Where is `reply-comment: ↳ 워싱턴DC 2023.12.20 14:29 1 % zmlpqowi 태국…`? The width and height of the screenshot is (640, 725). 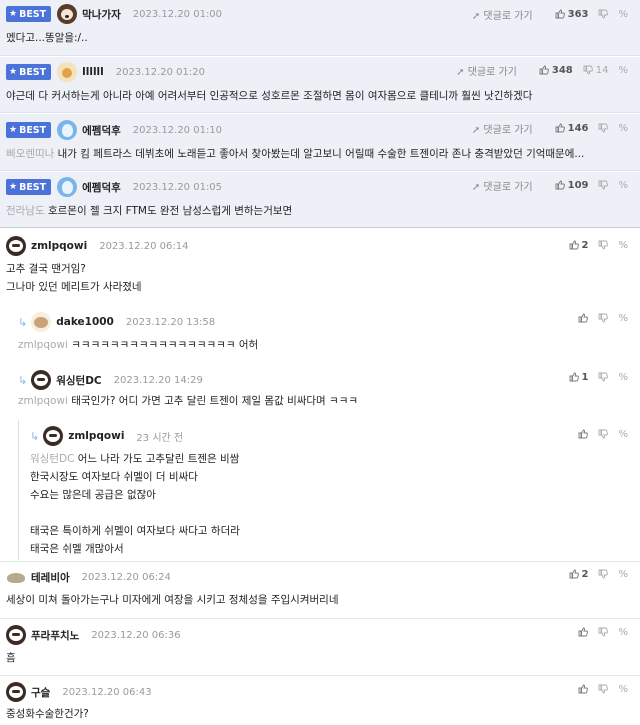
reply-comment: ↳ 워싱턴DC 2023.12.20 14:29 1 % zmlpqowi 태국… is located at coordinates (320, 391).